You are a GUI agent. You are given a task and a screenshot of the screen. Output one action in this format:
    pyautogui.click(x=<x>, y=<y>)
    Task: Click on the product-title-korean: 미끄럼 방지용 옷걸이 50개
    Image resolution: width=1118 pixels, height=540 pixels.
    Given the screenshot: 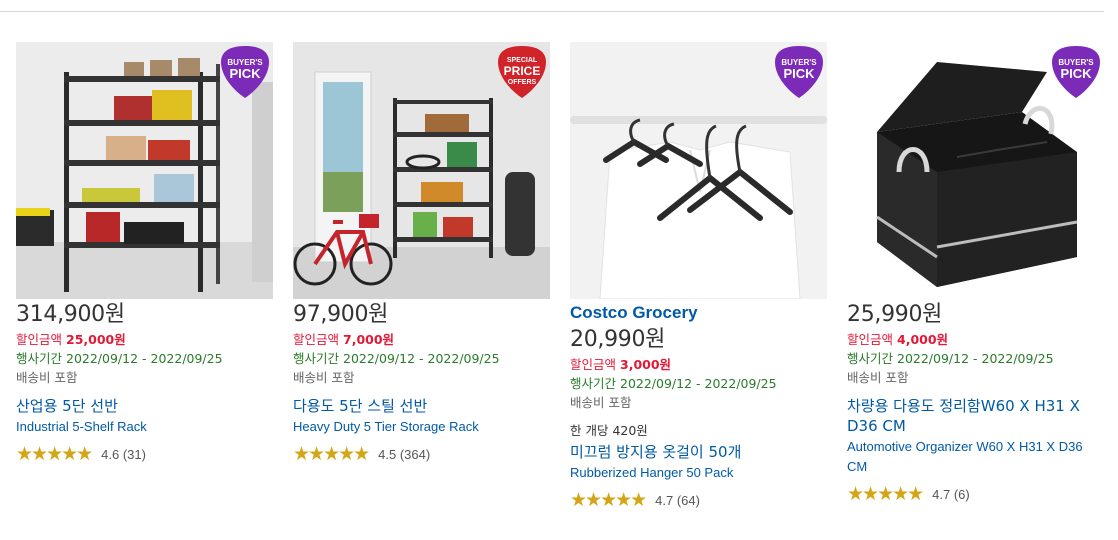 What is the action you would take?
    pyautogui.click(x=656, y=452)
    